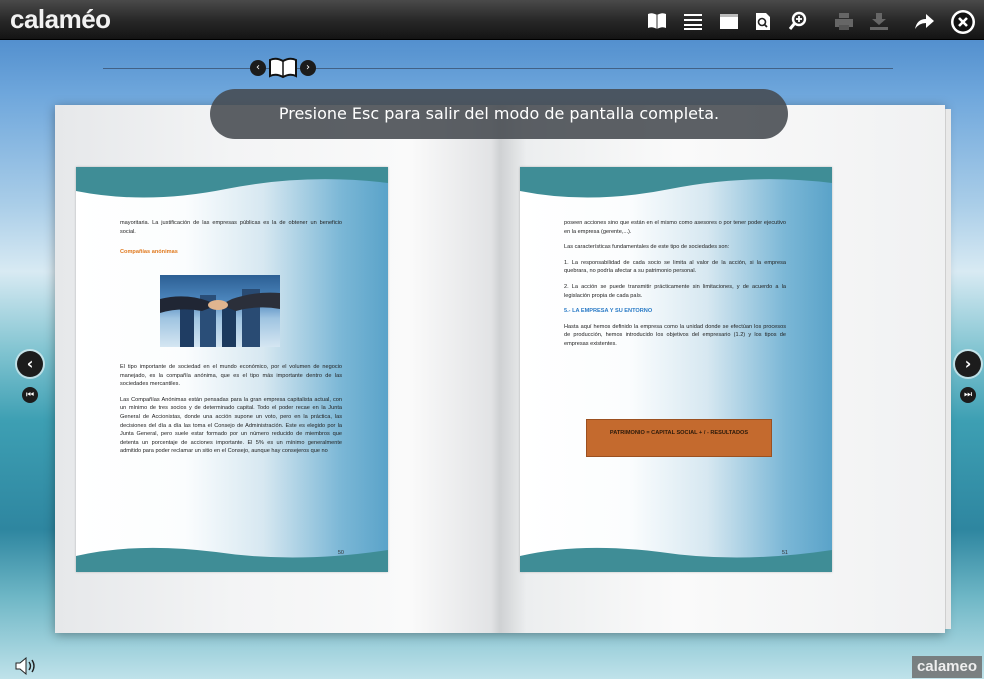  Describe the element at coordinates (763, 21) in the screenshot. I see `search-page-icon` at that location.